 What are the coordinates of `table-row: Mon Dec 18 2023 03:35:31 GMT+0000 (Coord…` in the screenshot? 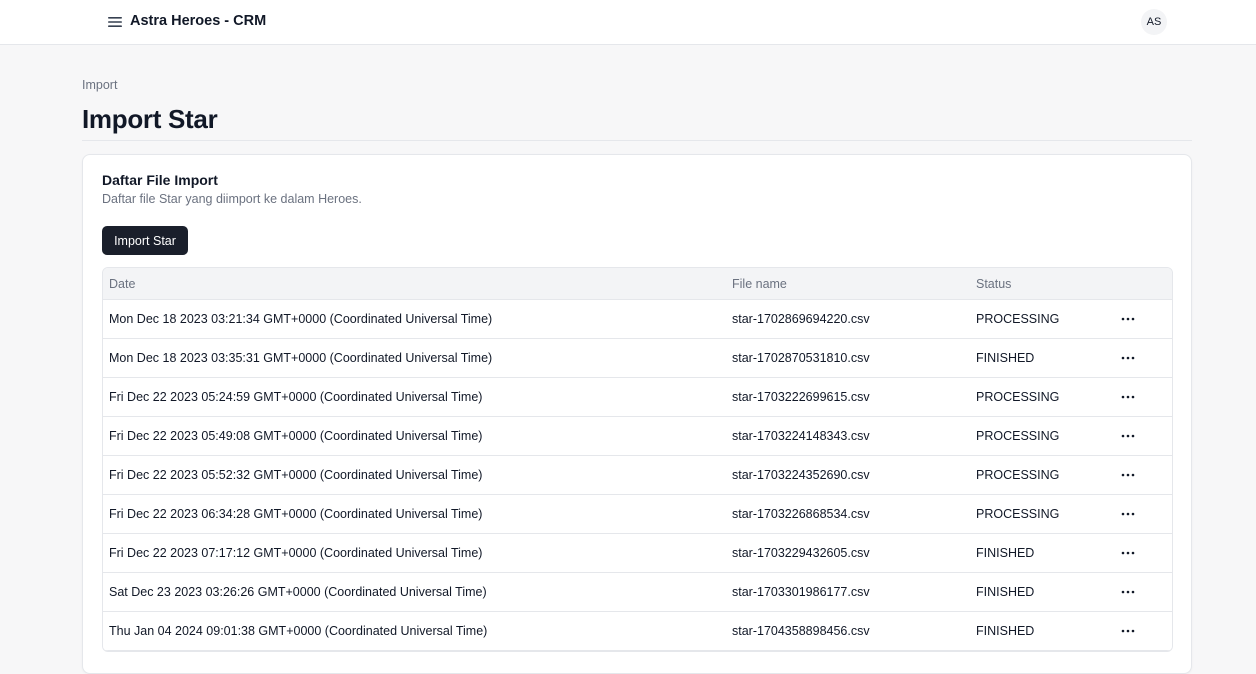 It's located at (637, 358).